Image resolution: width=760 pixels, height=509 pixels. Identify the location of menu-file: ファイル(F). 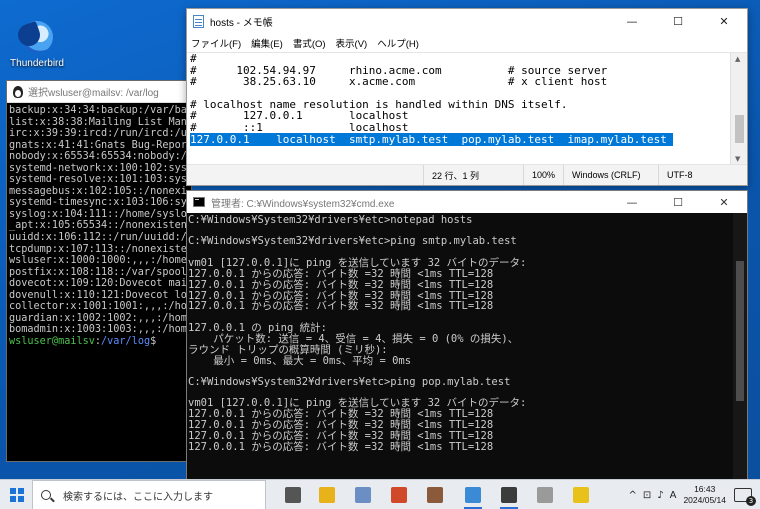
(216, 43).